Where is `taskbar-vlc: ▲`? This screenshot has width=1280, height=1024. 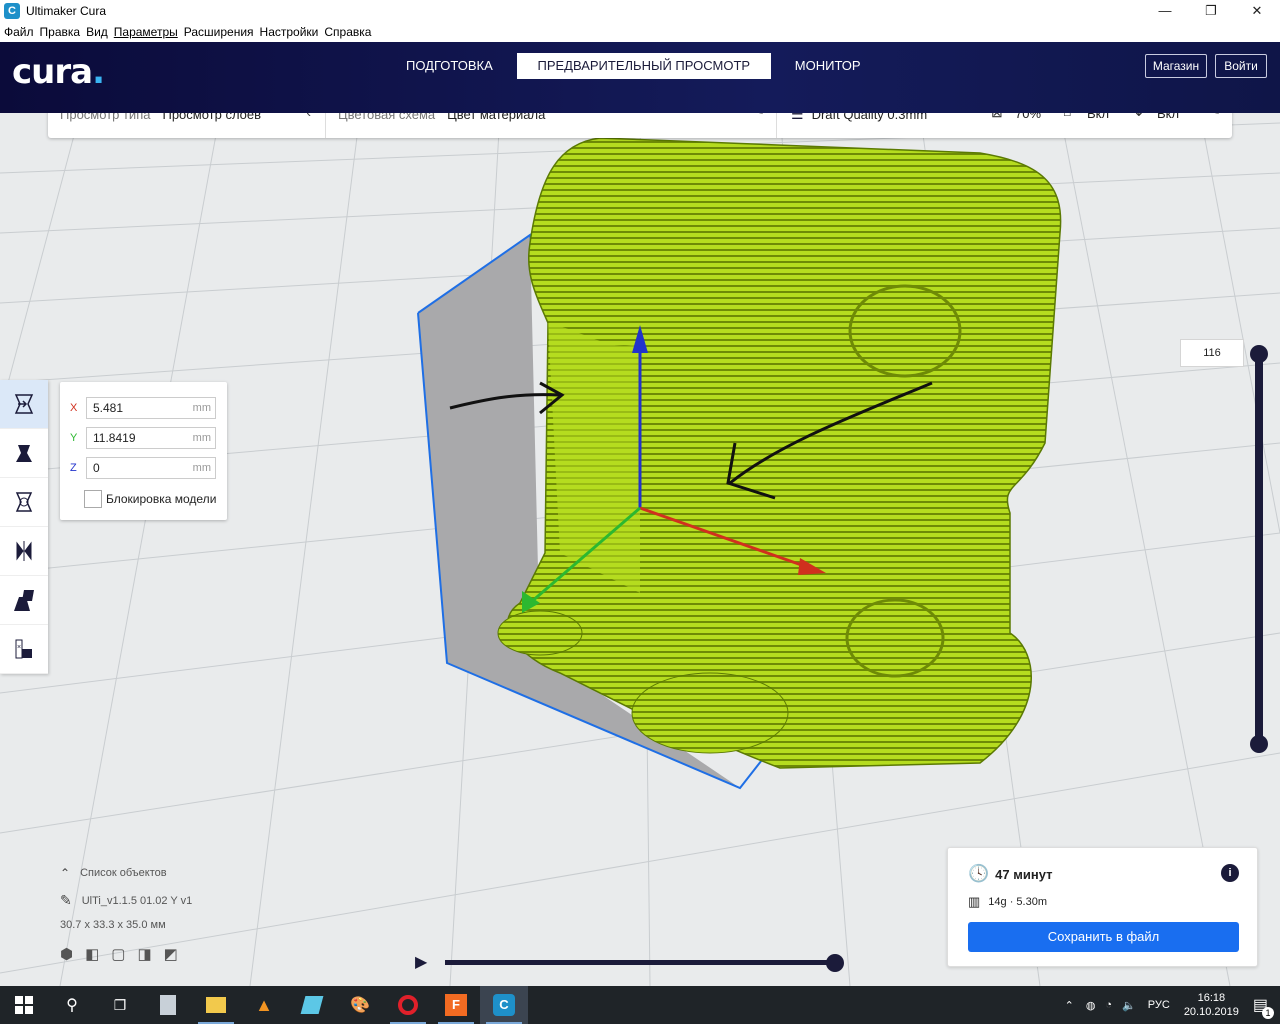
taskbar-vlc: ▲ is located at coordinates (264, 1005).